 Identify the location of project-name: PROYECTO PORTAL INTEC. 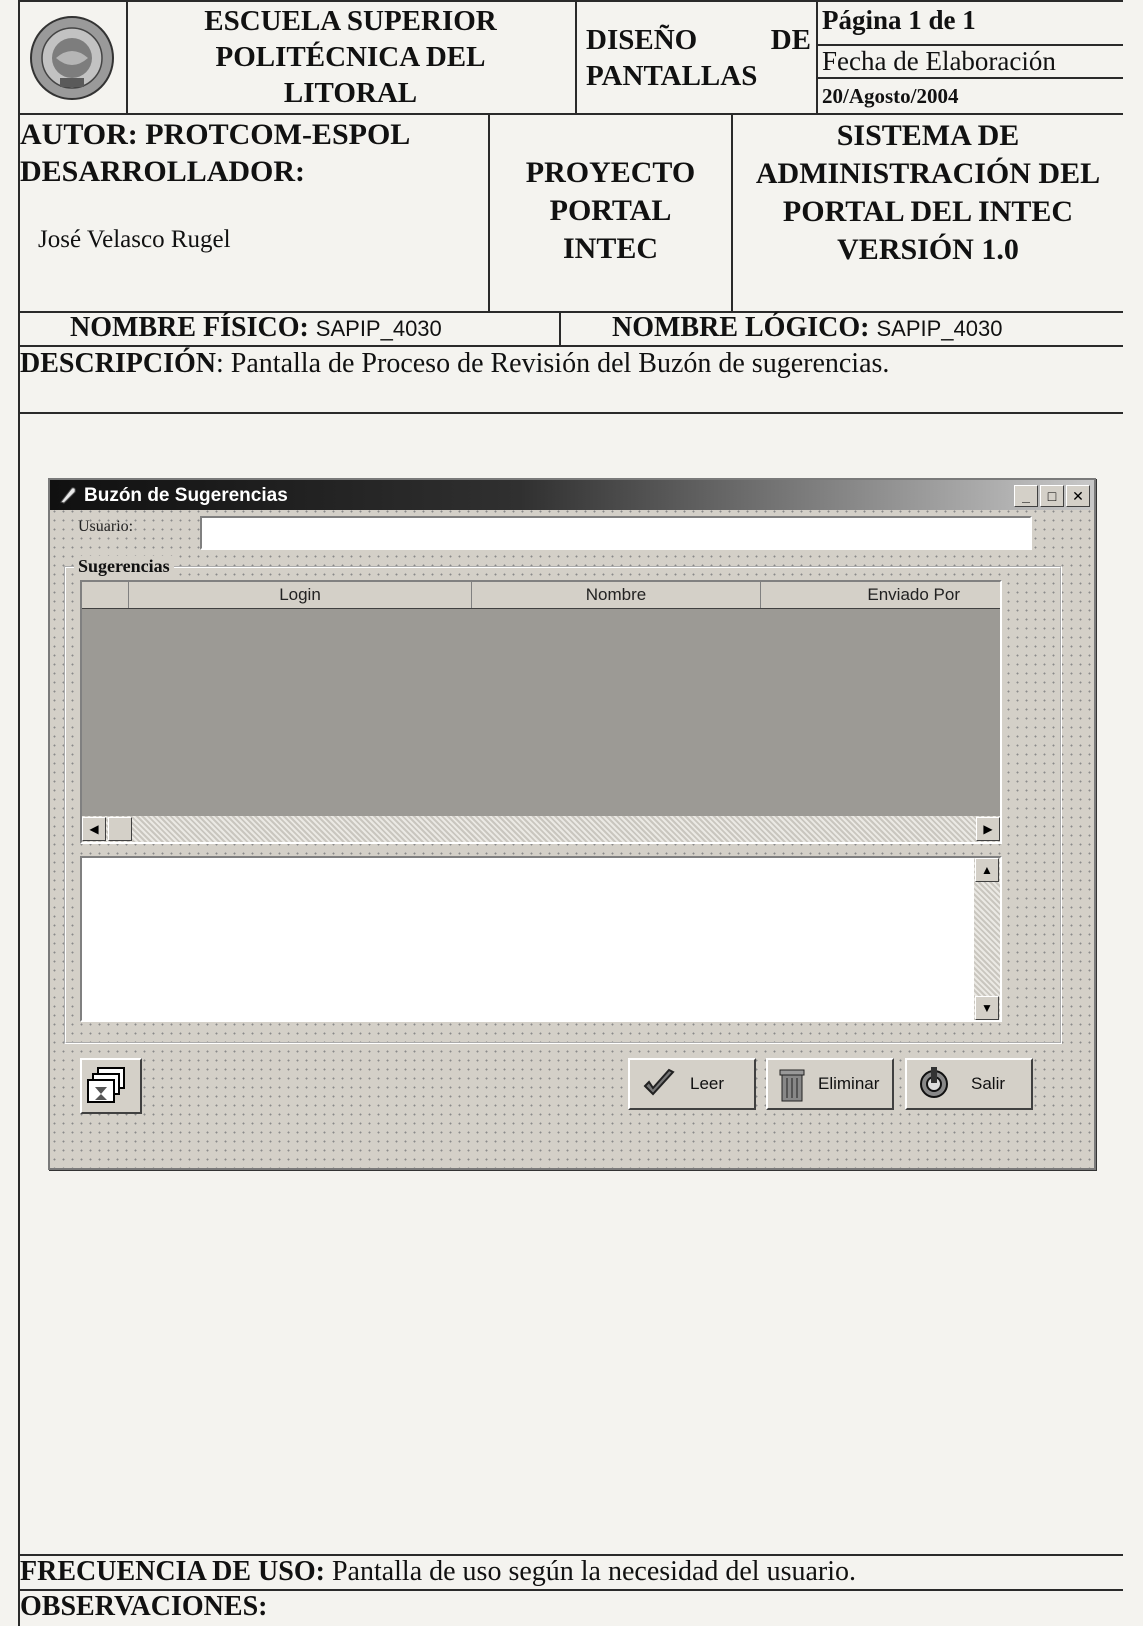
(610, 211).